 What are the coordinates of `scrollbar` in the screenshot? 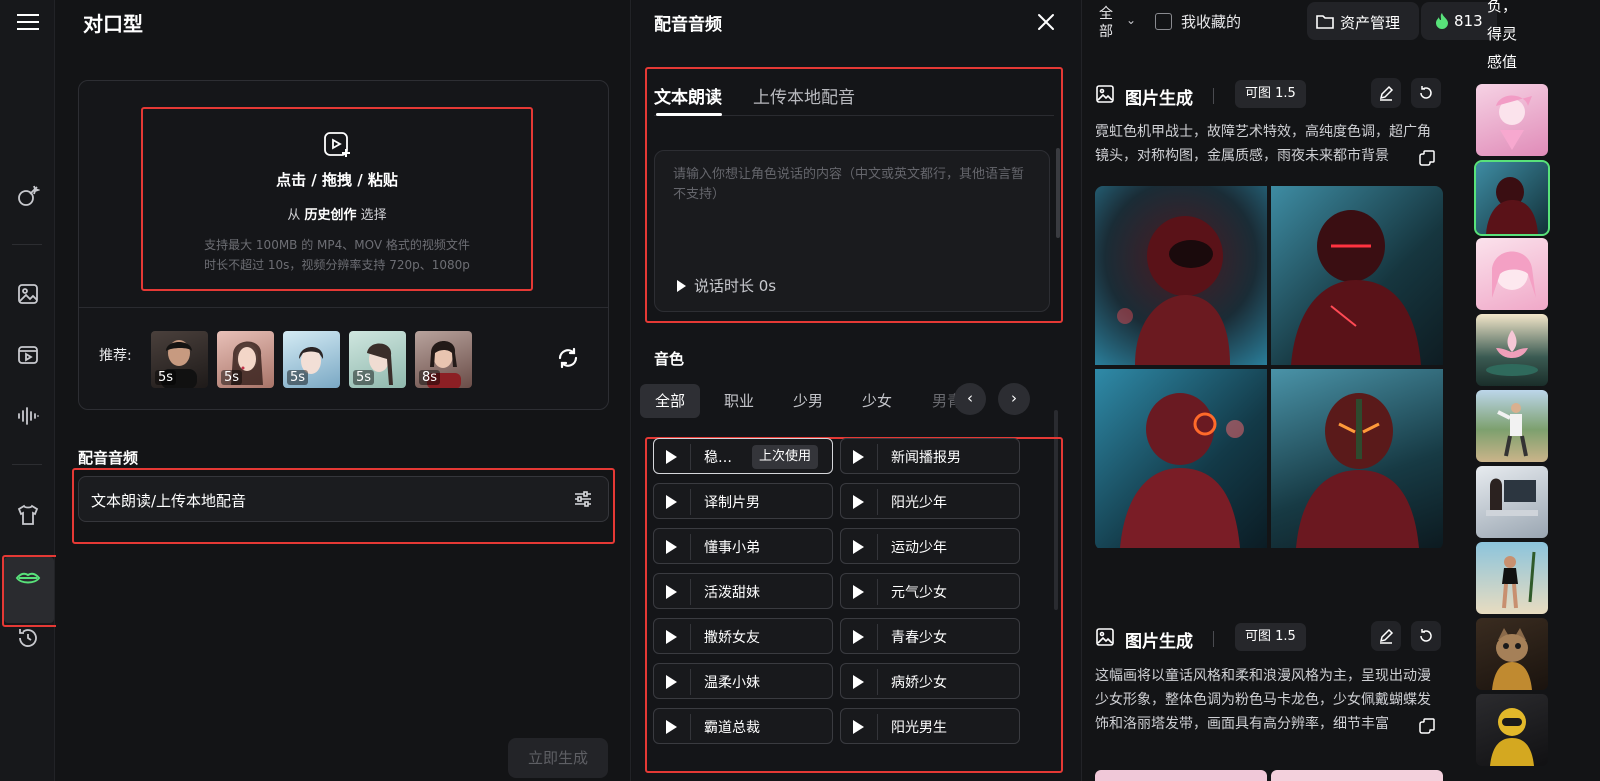 It's located at (1058, 193).